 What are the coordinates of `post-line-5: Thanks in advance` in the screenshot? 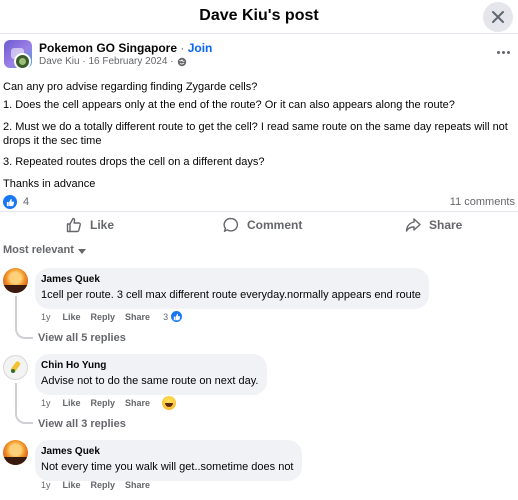 It's located at (49, 184).